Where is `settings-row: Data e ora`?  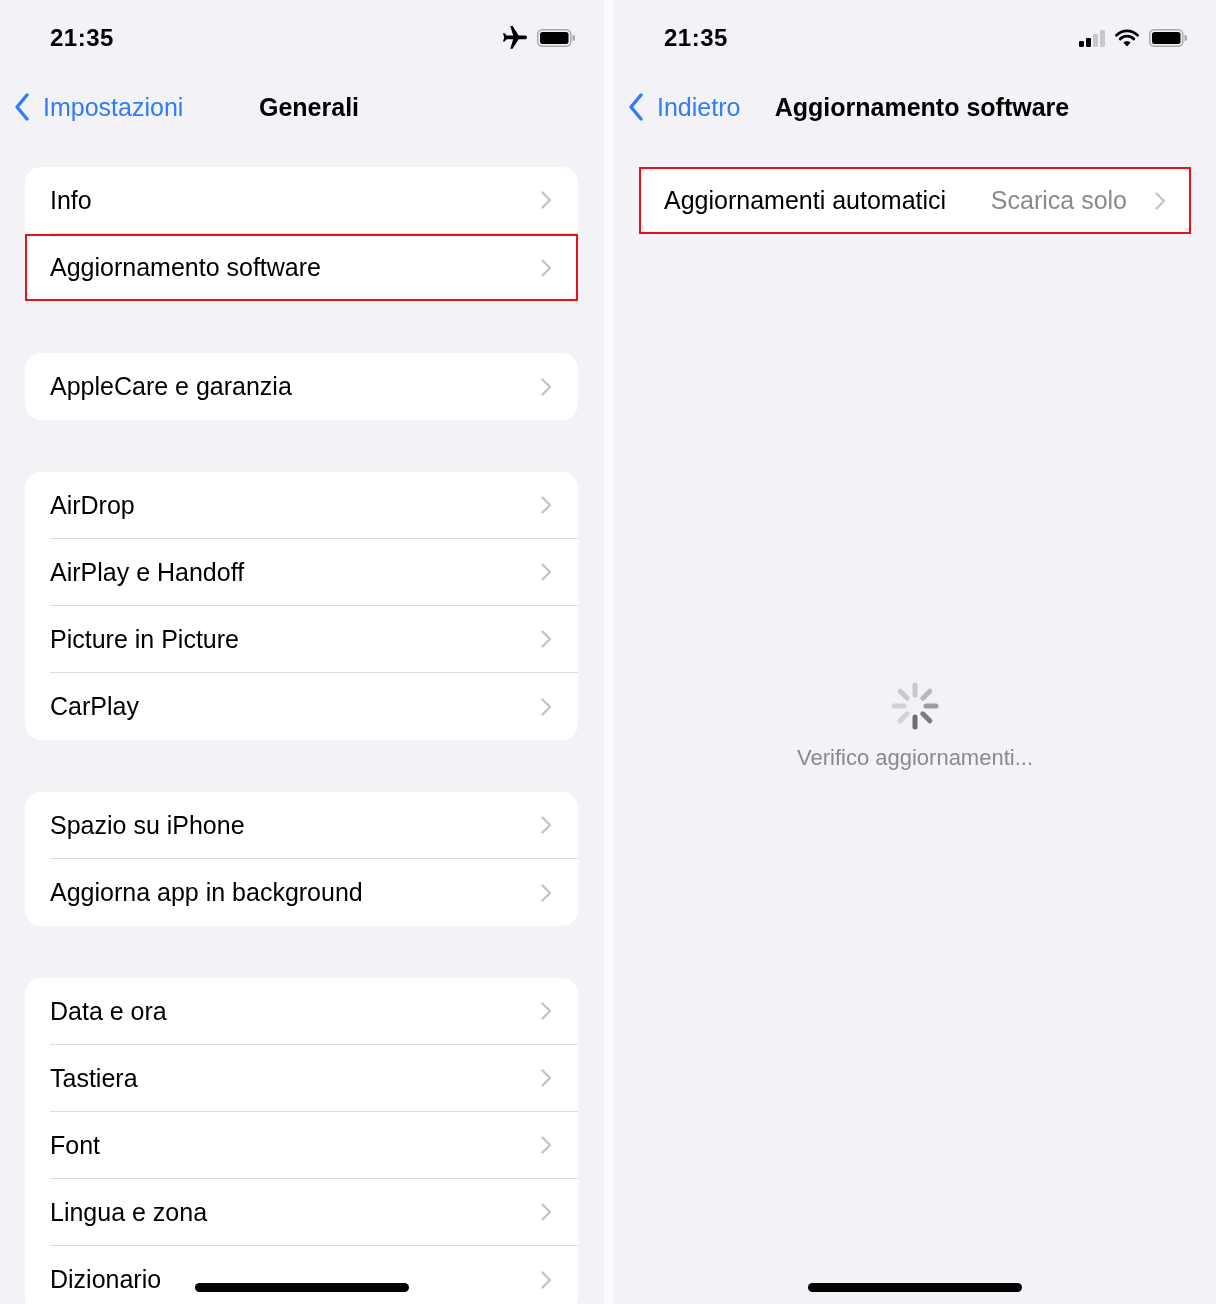 settings-row: Data e ora is located at coordinates (301, 1011).